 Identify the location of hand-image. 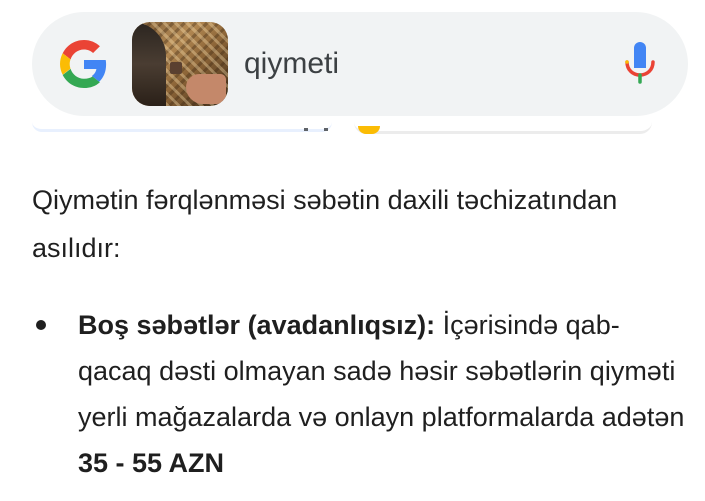
(206, 89).